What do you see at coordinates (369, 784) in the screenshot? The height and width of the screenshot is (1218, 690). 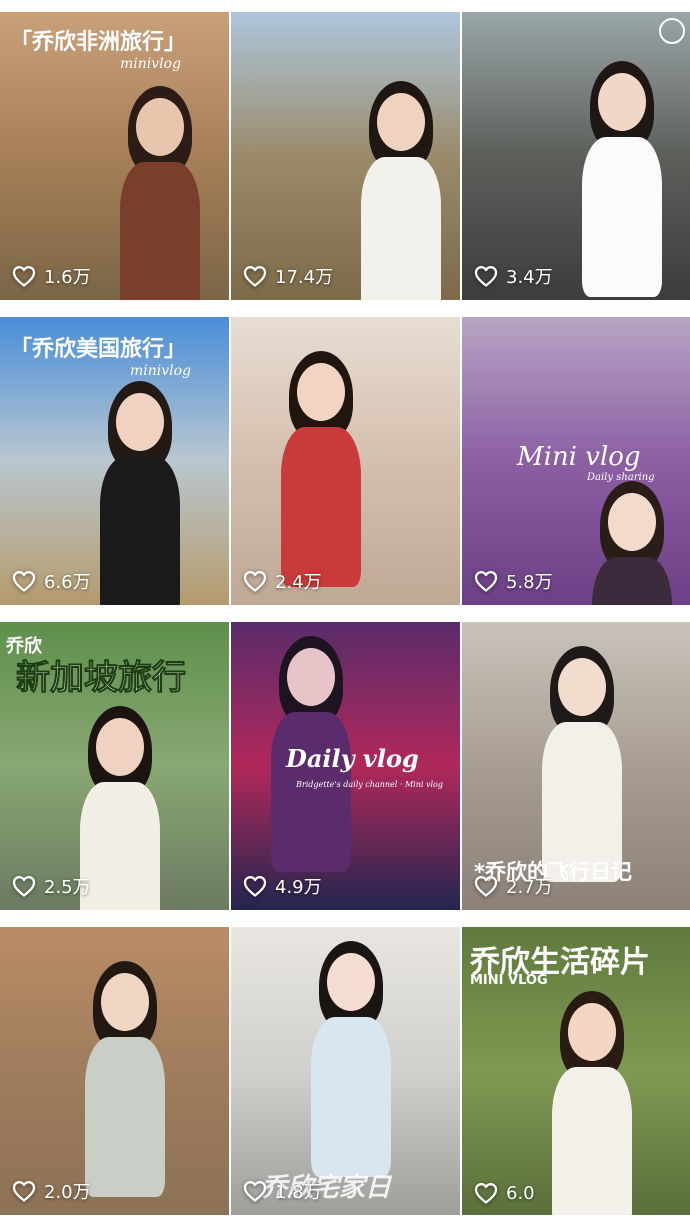 I see `tile-subtitle: Bridgette's daily channel · Mini vlog` at bounding box center [369, 784].